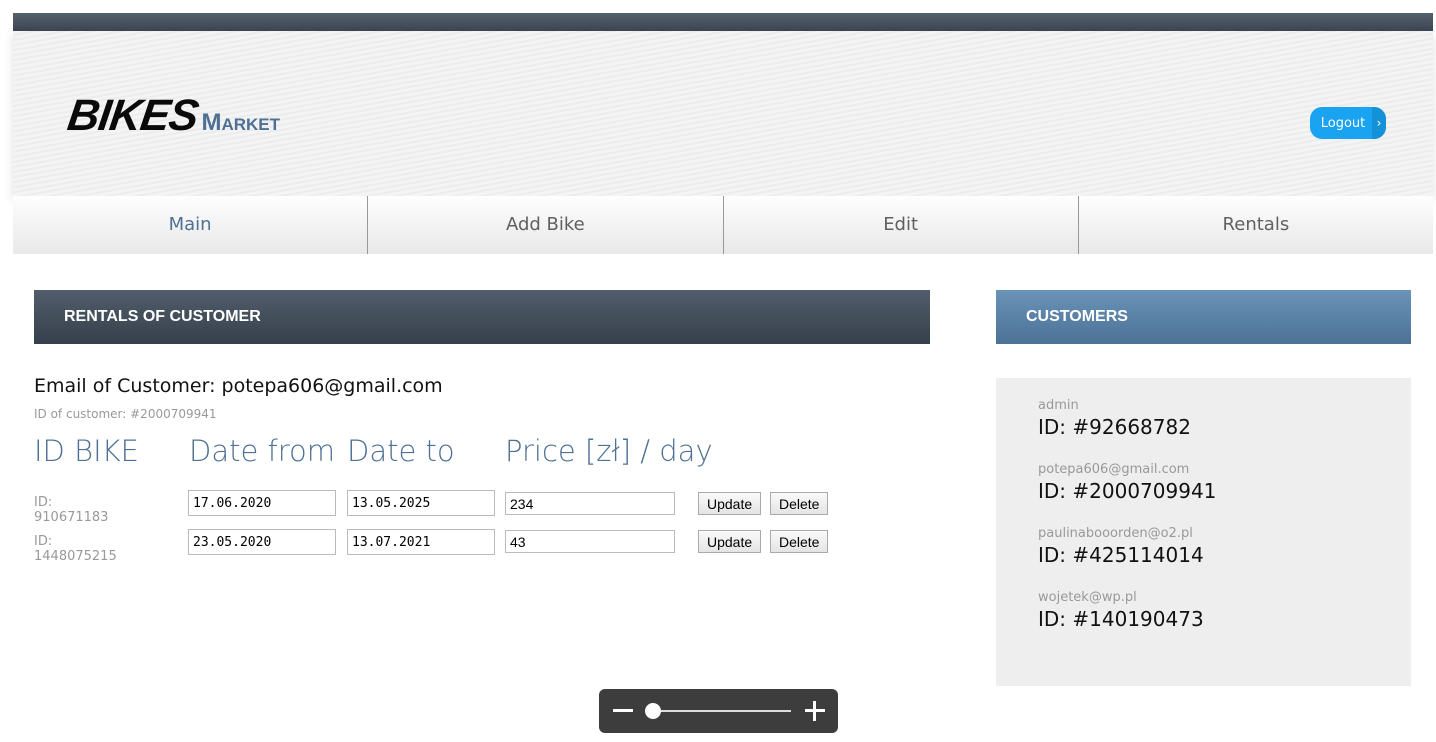 The height and width of the screenshot is (742, 1436). I want to click on col-price: Price [zł] / day, so click(609, 451).